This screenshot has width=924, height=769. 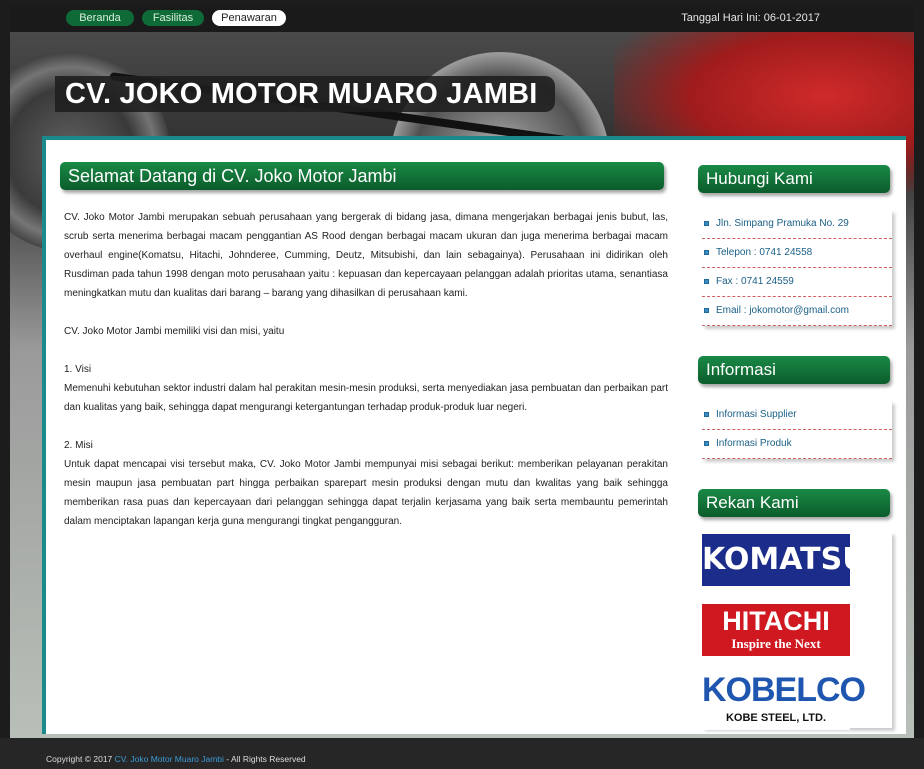 I want to click on misi-title: 2. Misi, so click(x=78, y=445).